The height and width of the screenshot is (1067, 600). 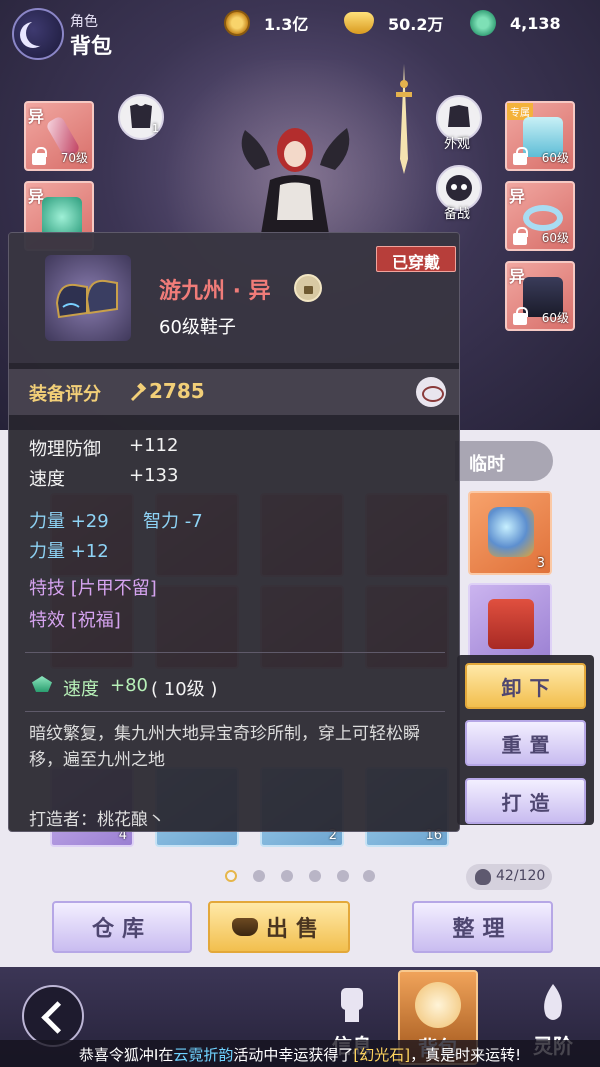 What do you see at coordinates (431, 392) in the screenshot?
I see `eye-icon` at bounding box center [431, 392].